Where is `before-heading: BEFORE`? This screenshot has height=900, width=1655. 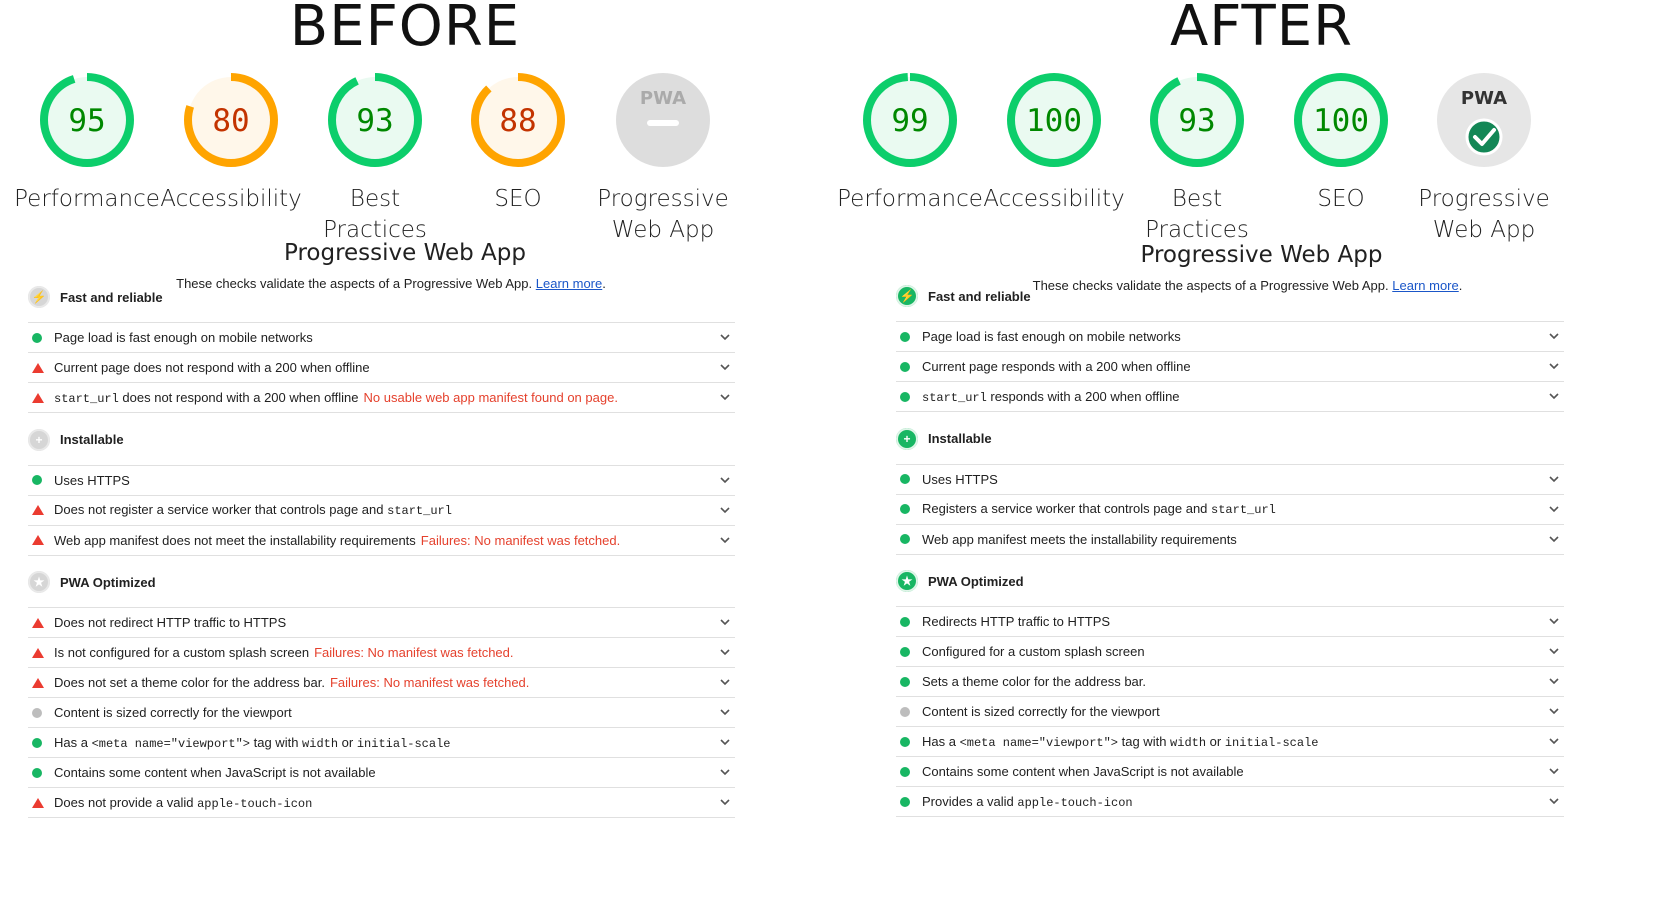 before-heading: BEFORE is located at coordinates (405, 29).